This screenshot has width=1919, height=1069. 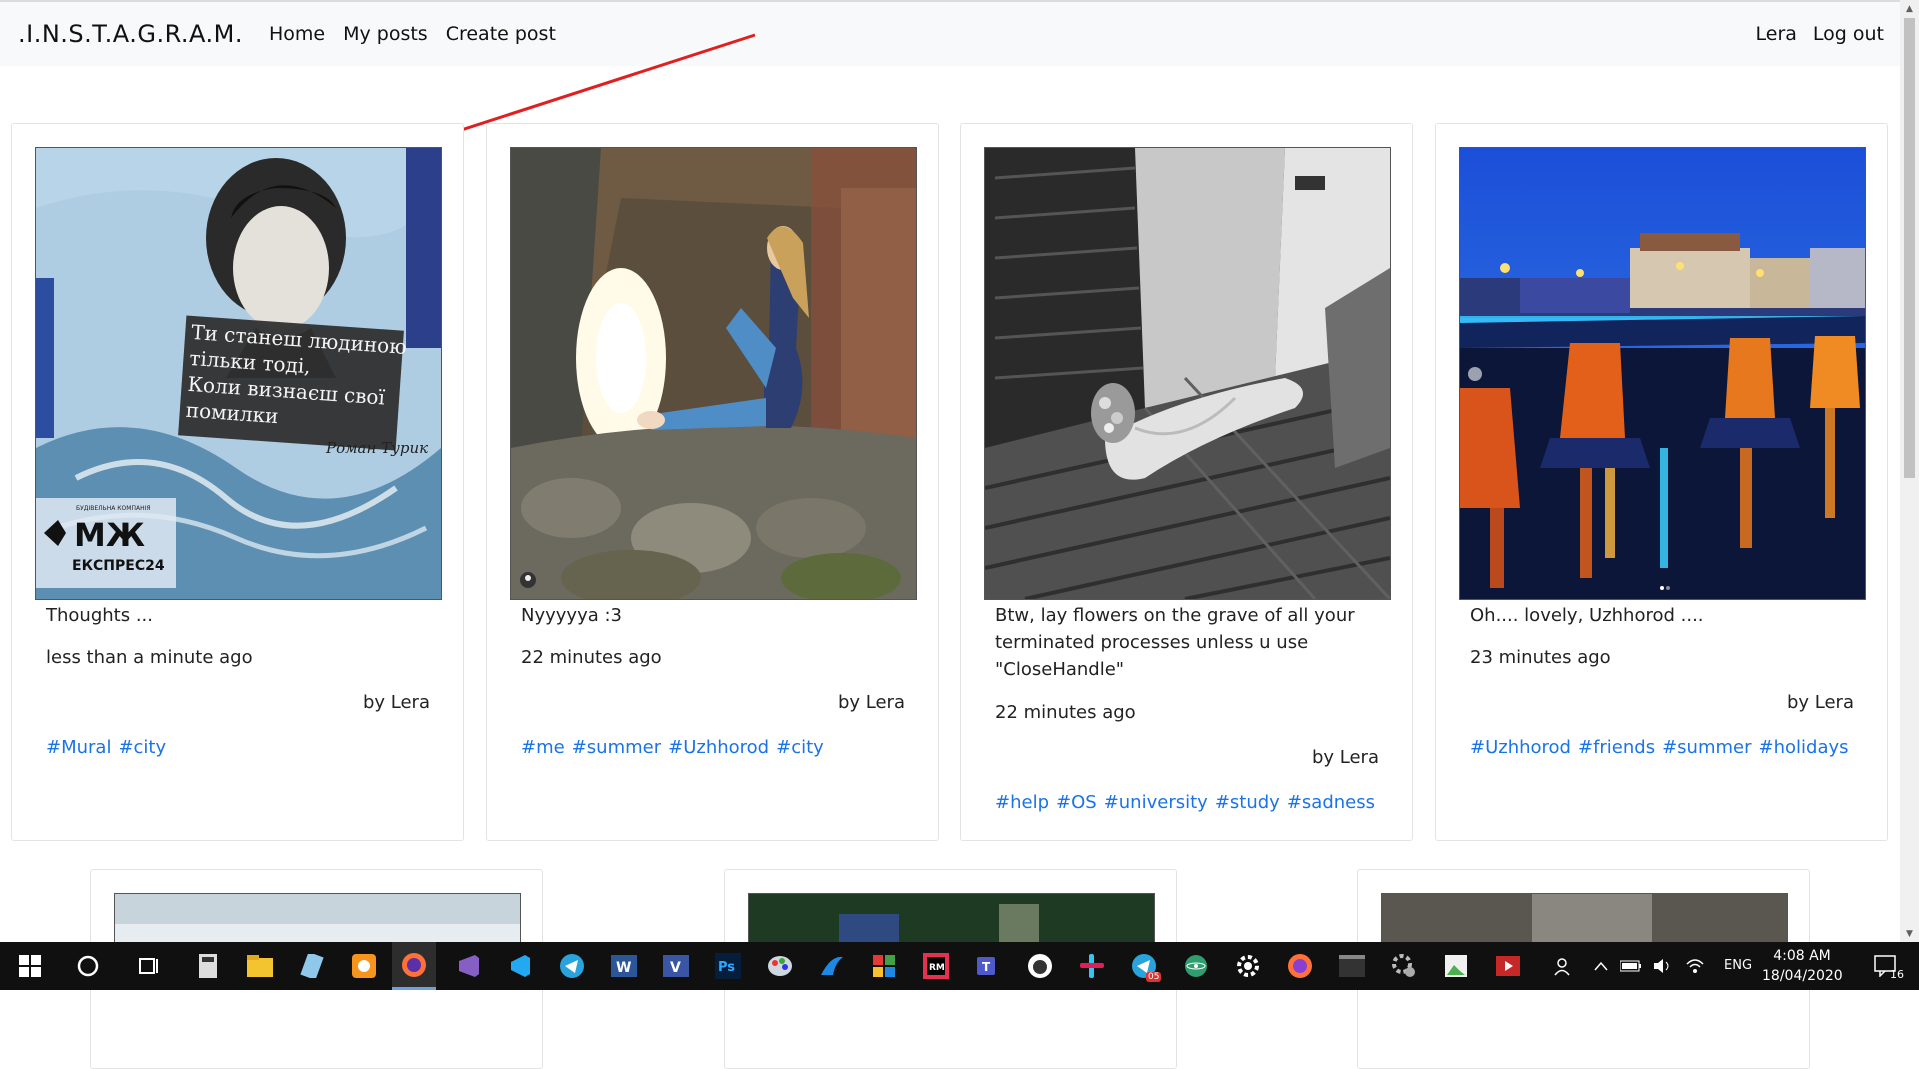 What do you see at coordinates (385, 34) in the screenshot?
I see `nav-my-posts-link: My posts` at bounding box center [385, 34].